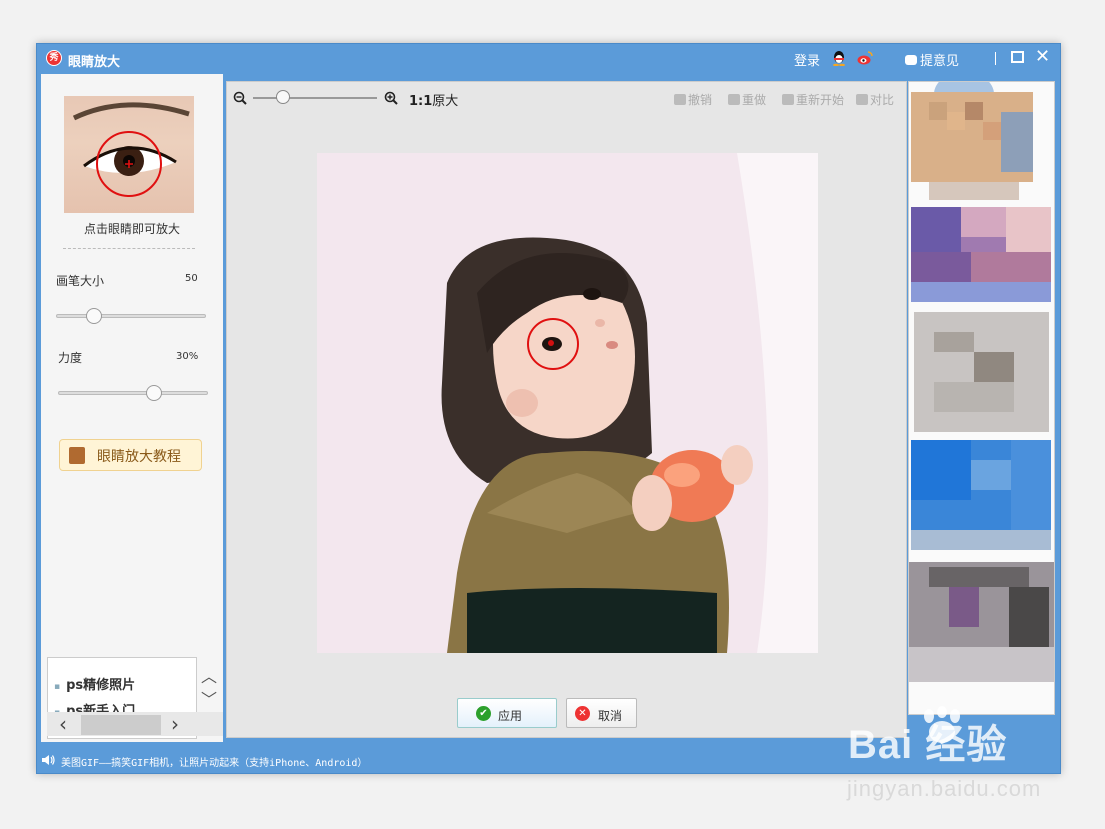 The image size is (1105, 829). Describe the element at coordinates (807, 59) in the screenshot. I see `login-link: 登录` at that location.